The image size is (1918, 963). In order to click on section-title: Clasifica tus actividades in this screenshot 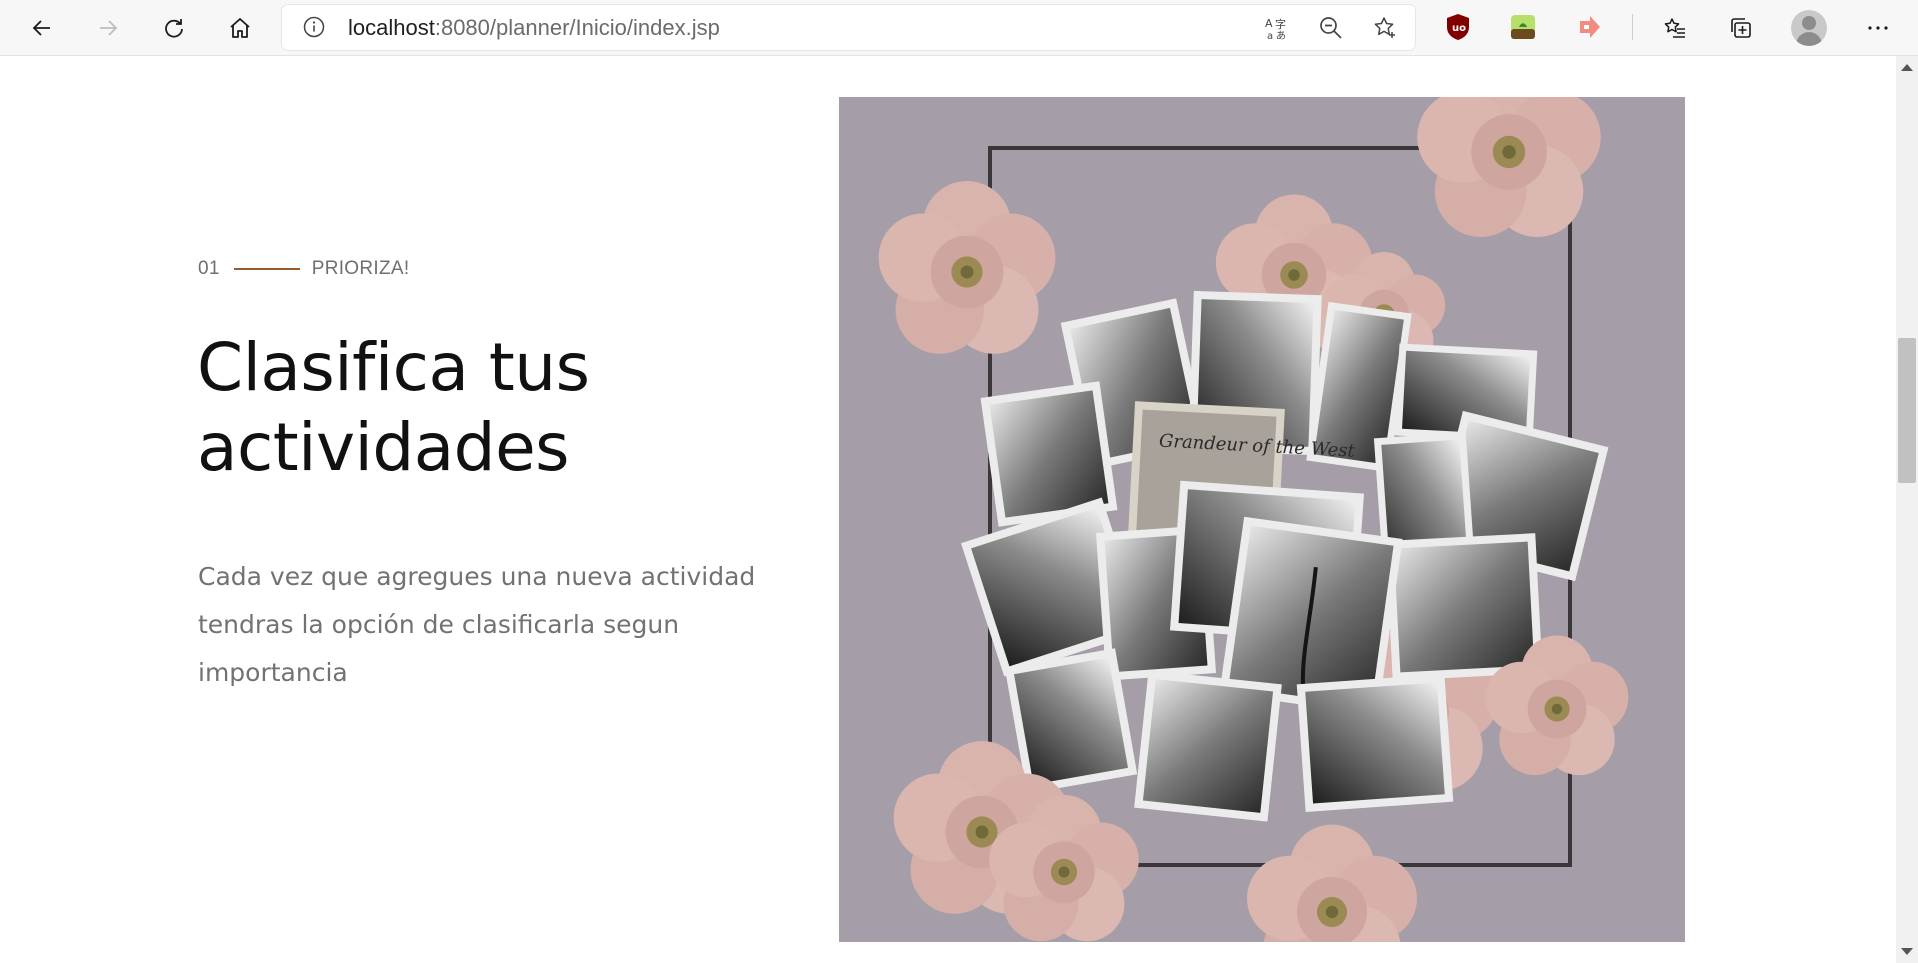, I will do `click(393, 407)`.